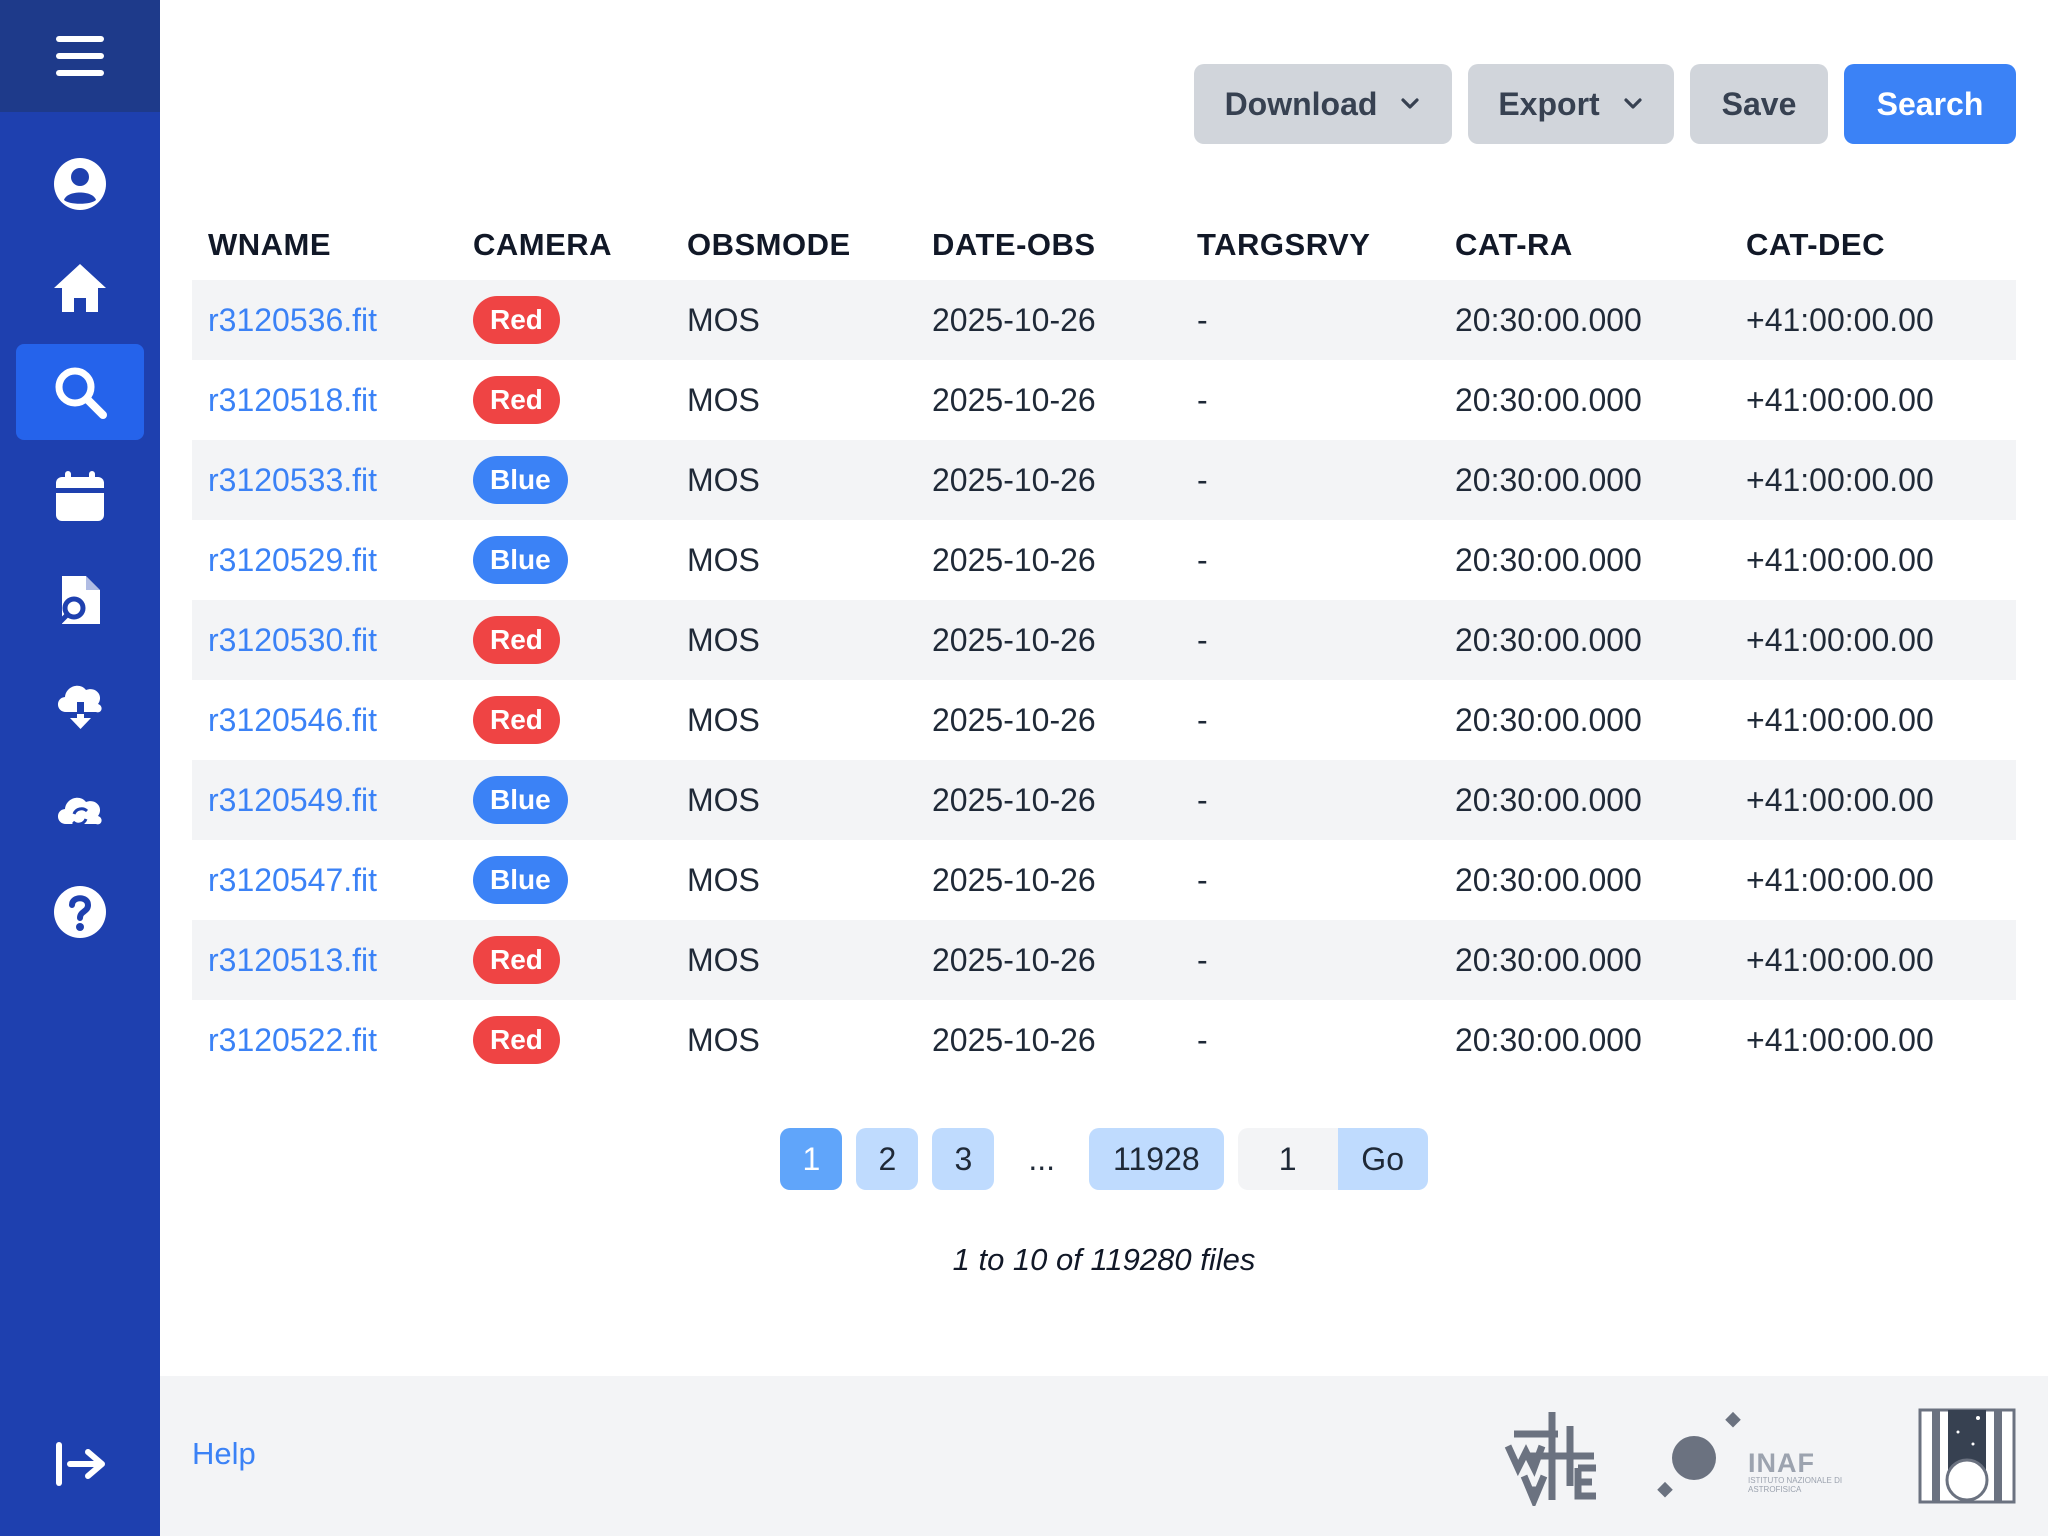  Describe the element at coordinates (1759, 104) in the screenshot. I see `save-button: Save` at that location.